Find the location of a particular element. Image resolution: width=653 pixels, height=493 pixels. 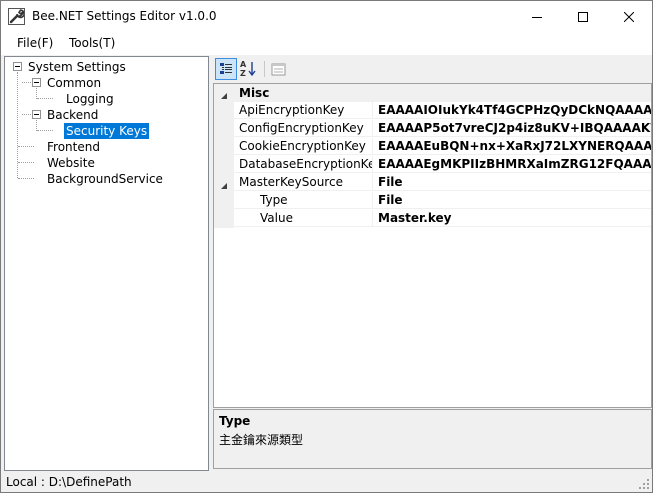

menu-bar: File(F) Tools(T) is located at coordinates (326, 43).